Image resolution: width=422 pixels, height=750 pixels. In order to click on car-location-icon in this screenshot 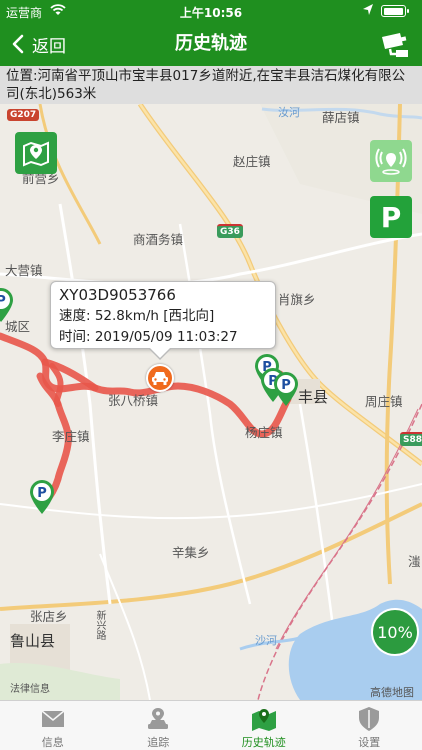, I will do `click(158, 718)`.